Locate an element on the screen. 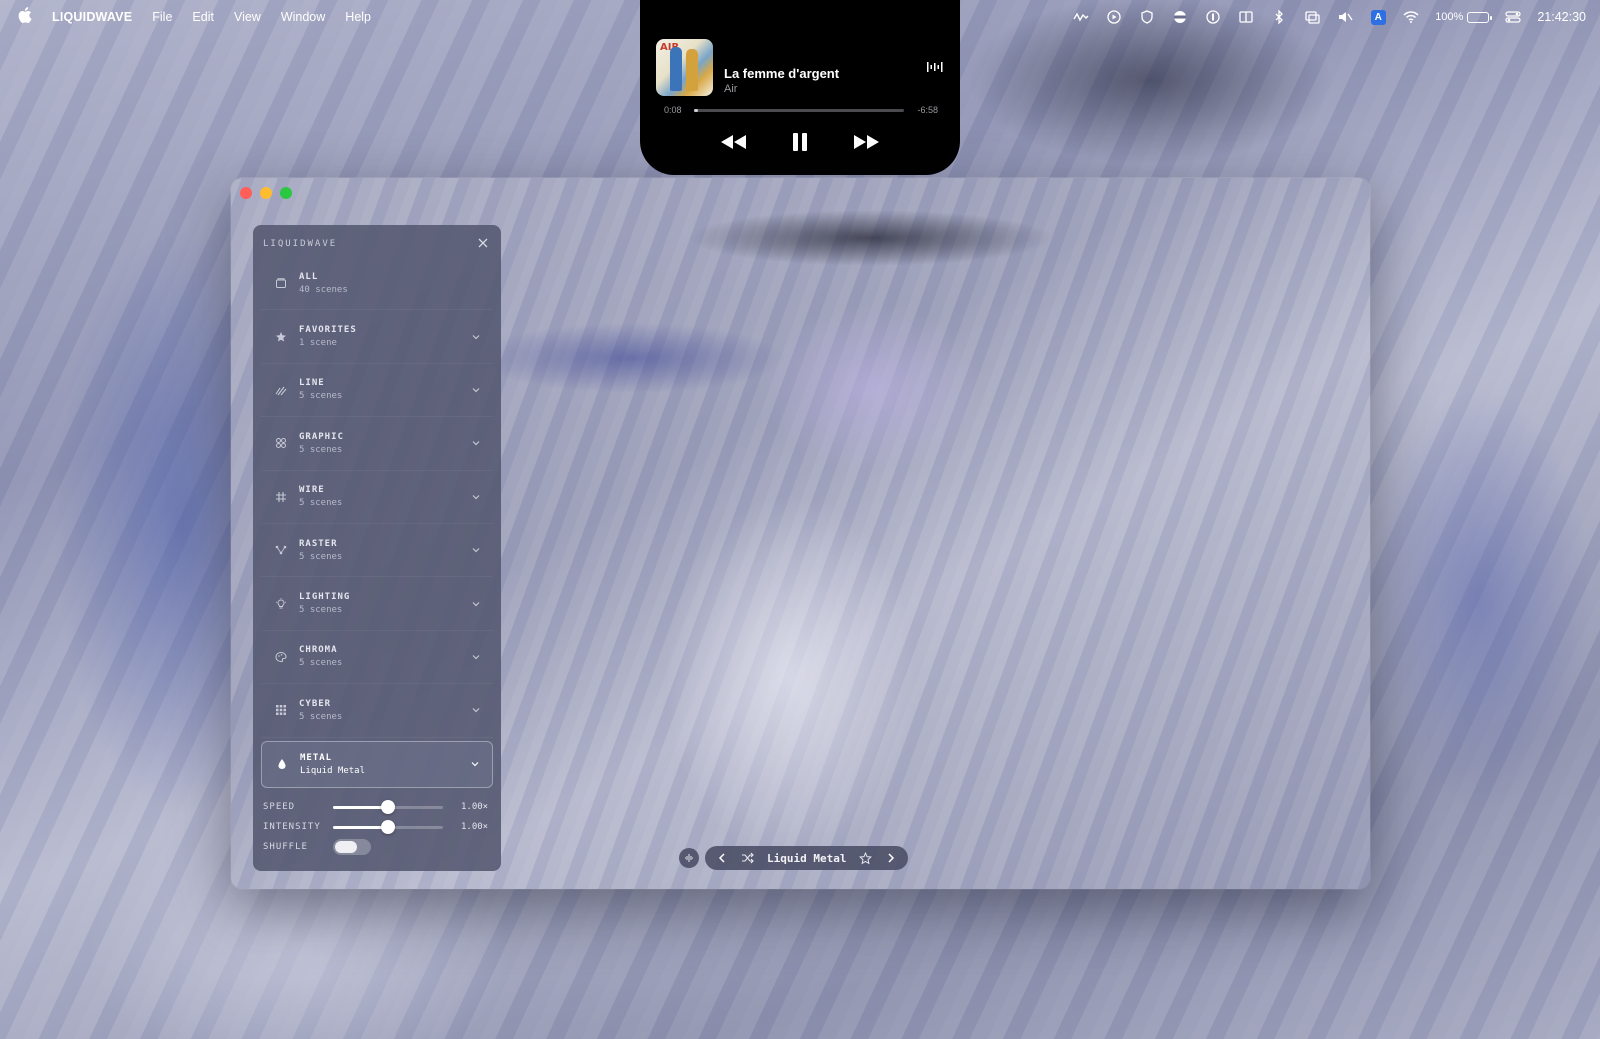  playback-progress-fill is located at coordinates (696, 110).